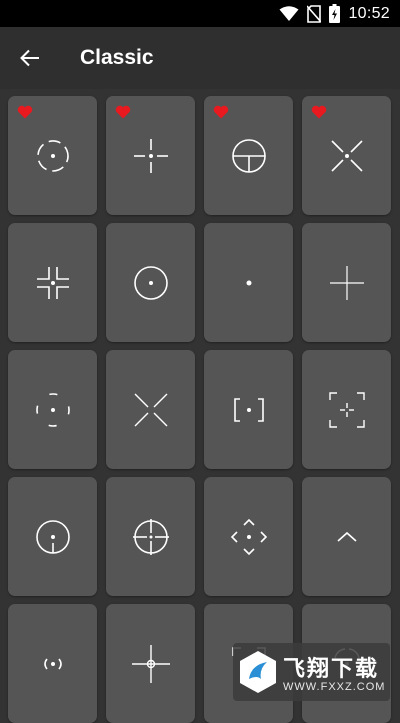 The width and height of the screenshot is (400, 723). I want to click on crosshair-dot-icon, so click(248, 282).